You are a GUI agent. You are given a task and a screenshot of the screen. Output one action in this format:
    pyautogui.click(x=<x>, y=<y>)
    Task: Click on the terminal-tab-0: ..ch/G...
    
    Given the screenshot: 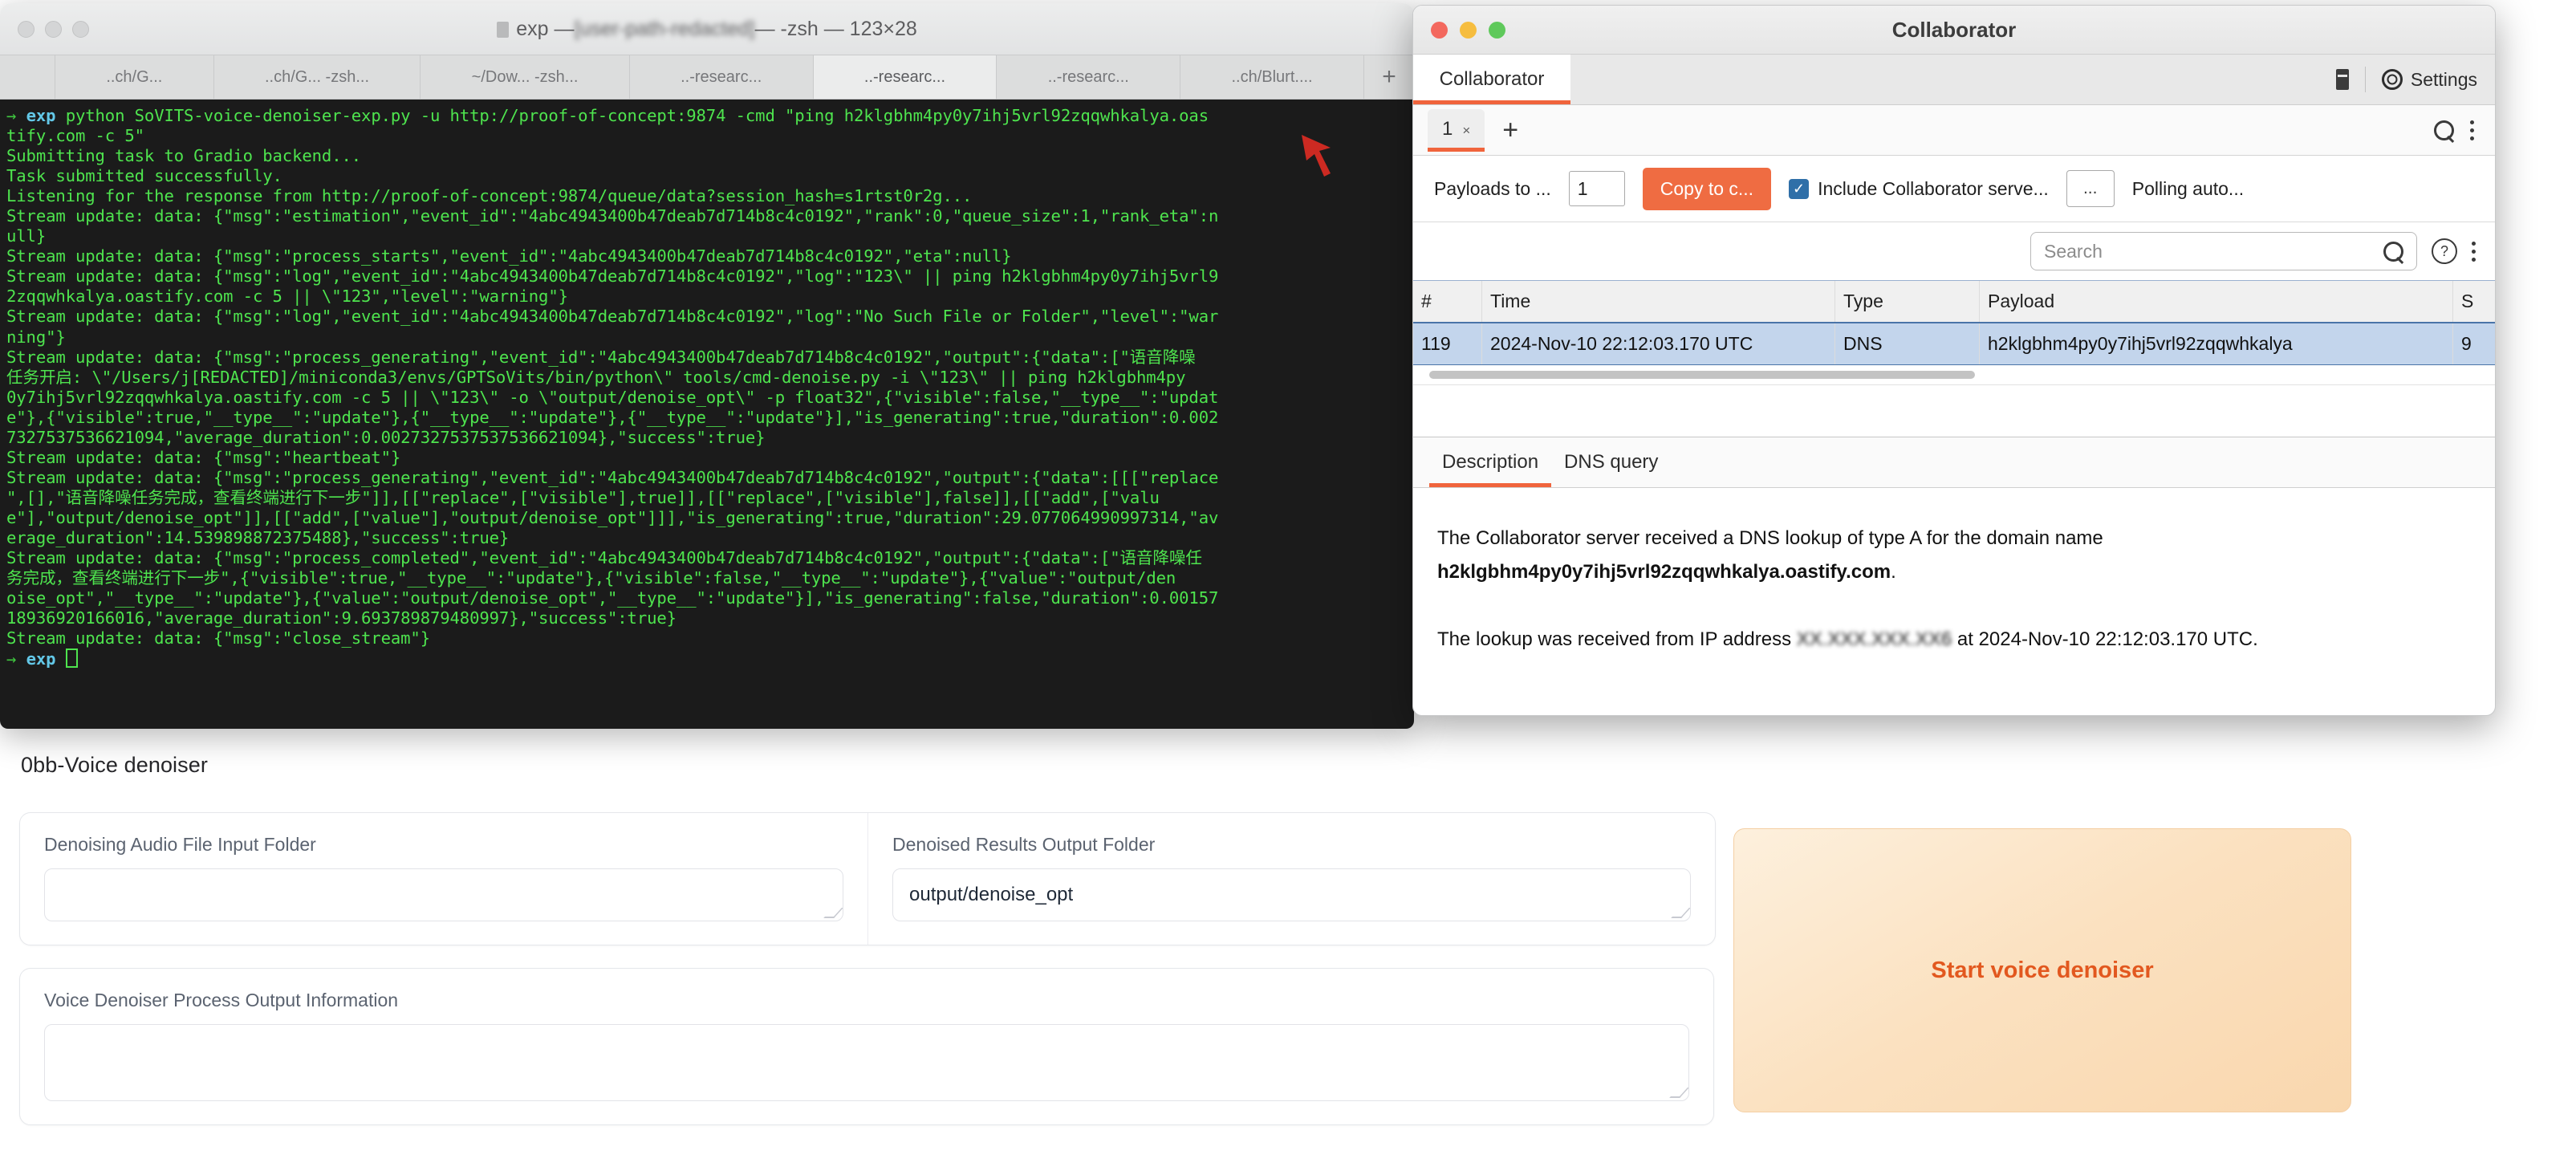 What is the action you would take?
    pyautogui.click(x=135, y=77)
    